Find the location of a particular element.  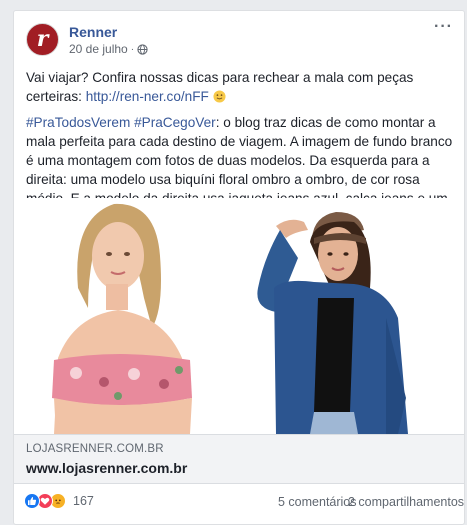

page-name: Renner is located at coordinates (93, 32).